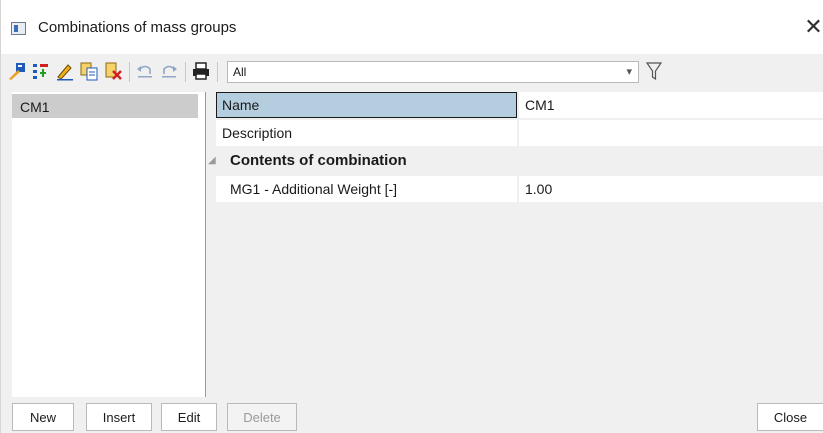 This screenshot has height=433, width=823. What do you see at coordinates (137, 27) in the screenshot?
I see `window-title: Combinations of mass groups` at bounding box center [137, 27].